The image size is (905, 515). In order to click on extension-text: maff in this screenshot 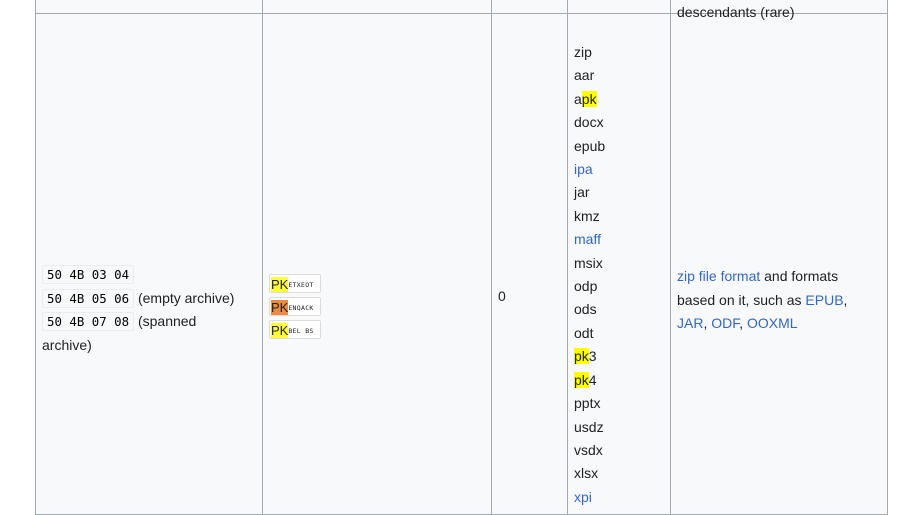, I will do `click(587, 239)`.